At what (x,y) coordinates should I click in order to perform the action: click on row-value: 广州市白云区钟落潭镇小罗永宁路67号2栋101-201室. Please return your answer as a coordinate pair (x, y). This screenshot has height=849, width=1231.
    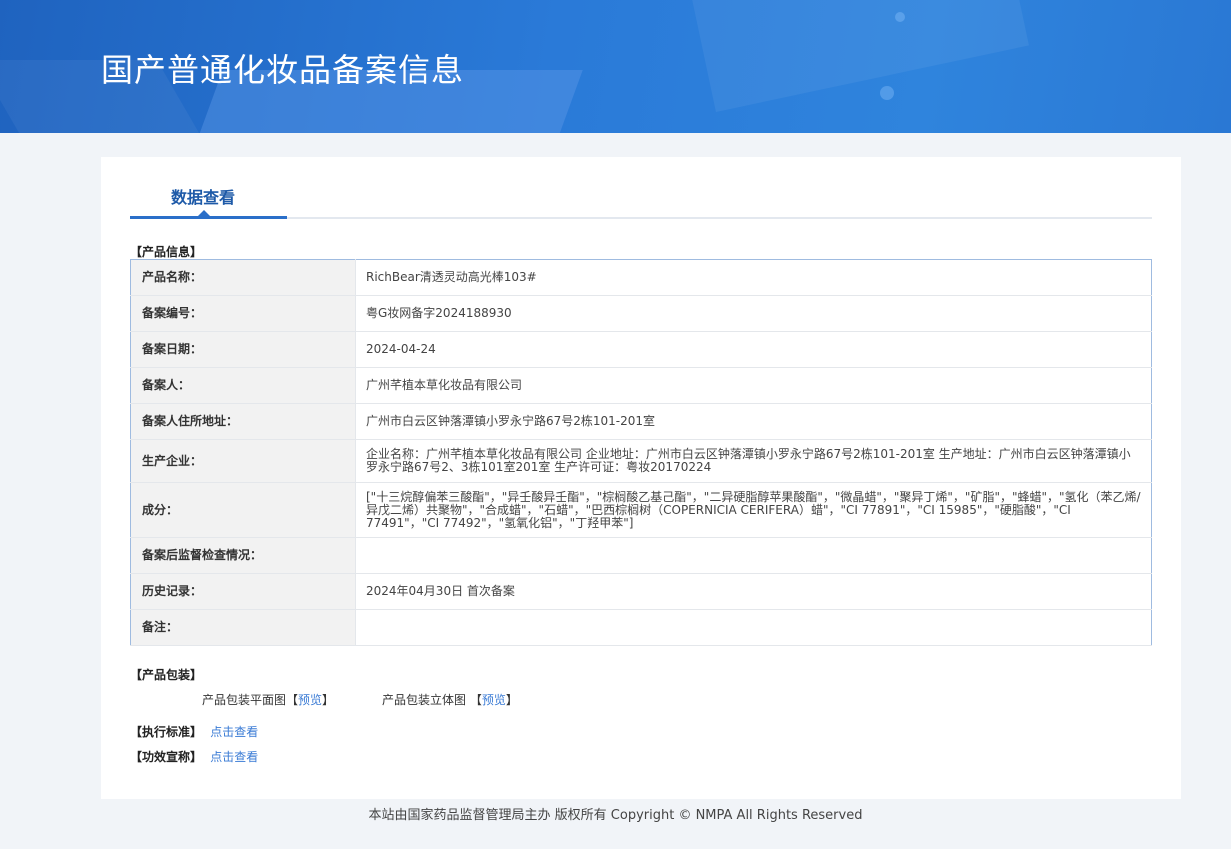
    Looking at the image, I should click on (753, 421).